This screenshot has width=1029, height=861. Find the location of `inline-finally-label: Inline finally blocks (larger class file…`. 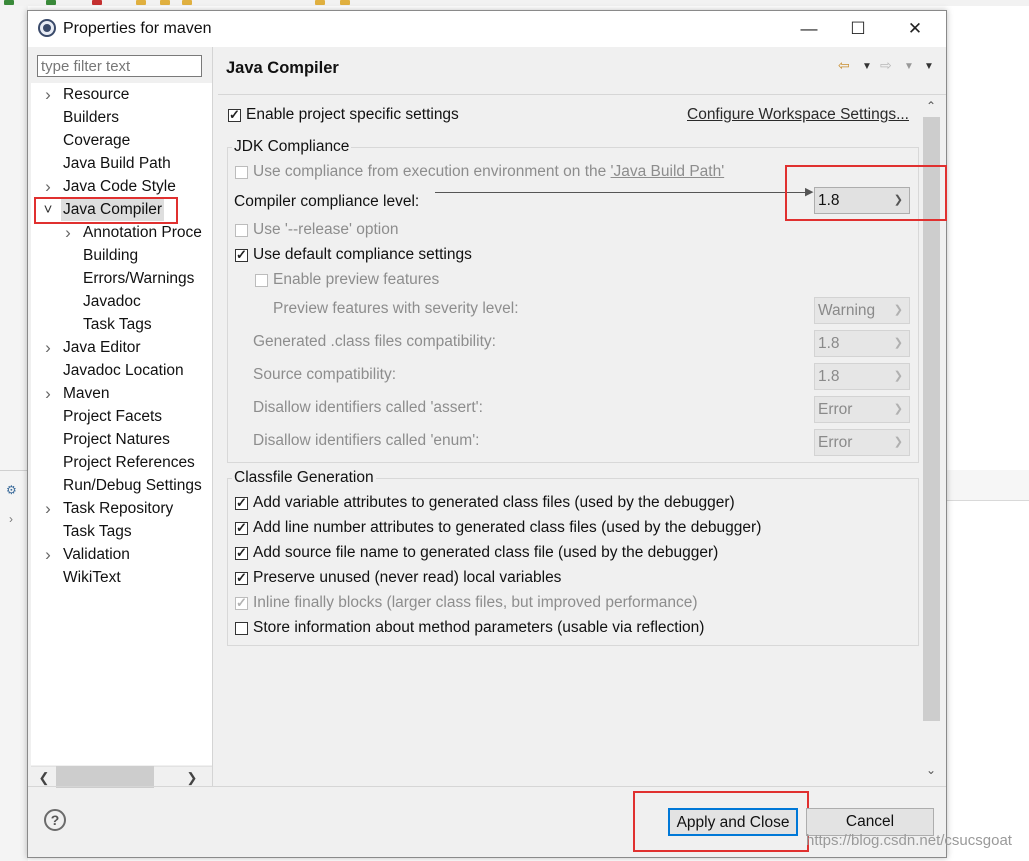

inline-finally-label: Inline finally blocks (larger class file… is located at coordinates (475, 602).